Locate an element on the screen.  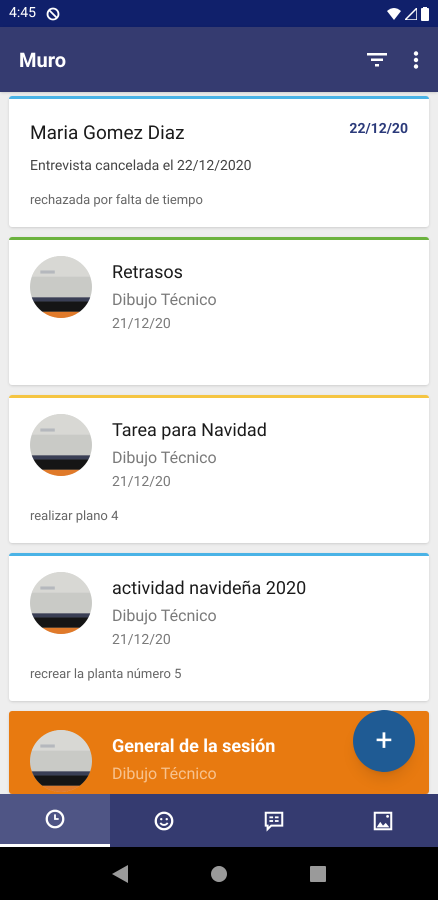
card: Maria Gomez Diaz 22/12/20 Entrevista cancelada el 22/12/2020 rechazada por falta de tiempo is located at coordinates (219, 161).